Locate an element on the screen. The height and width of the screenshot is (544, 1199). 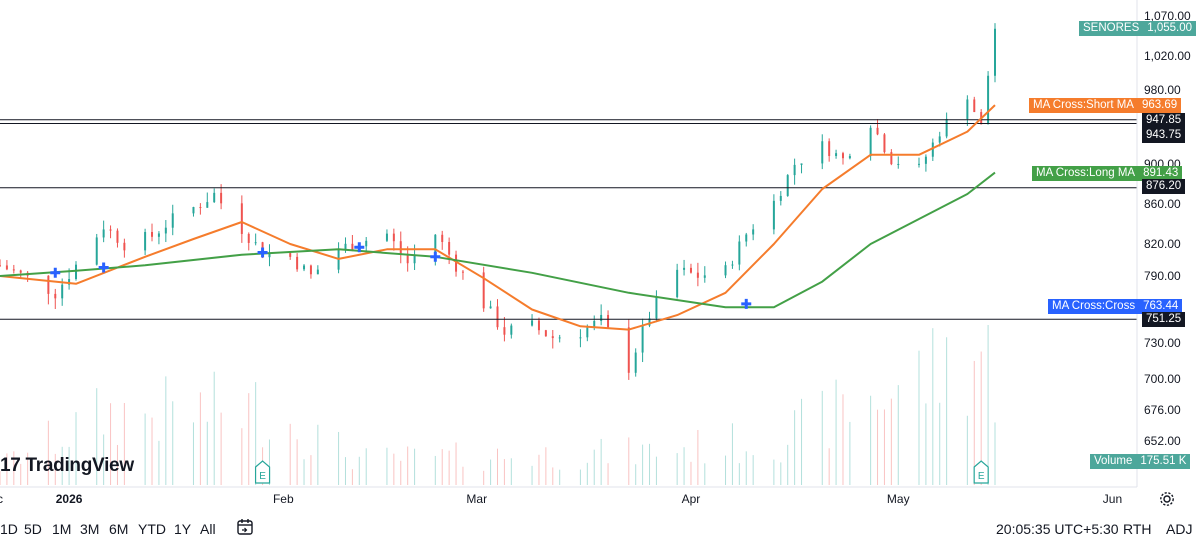
range-button-all: All is located at coordinates (208, 529).